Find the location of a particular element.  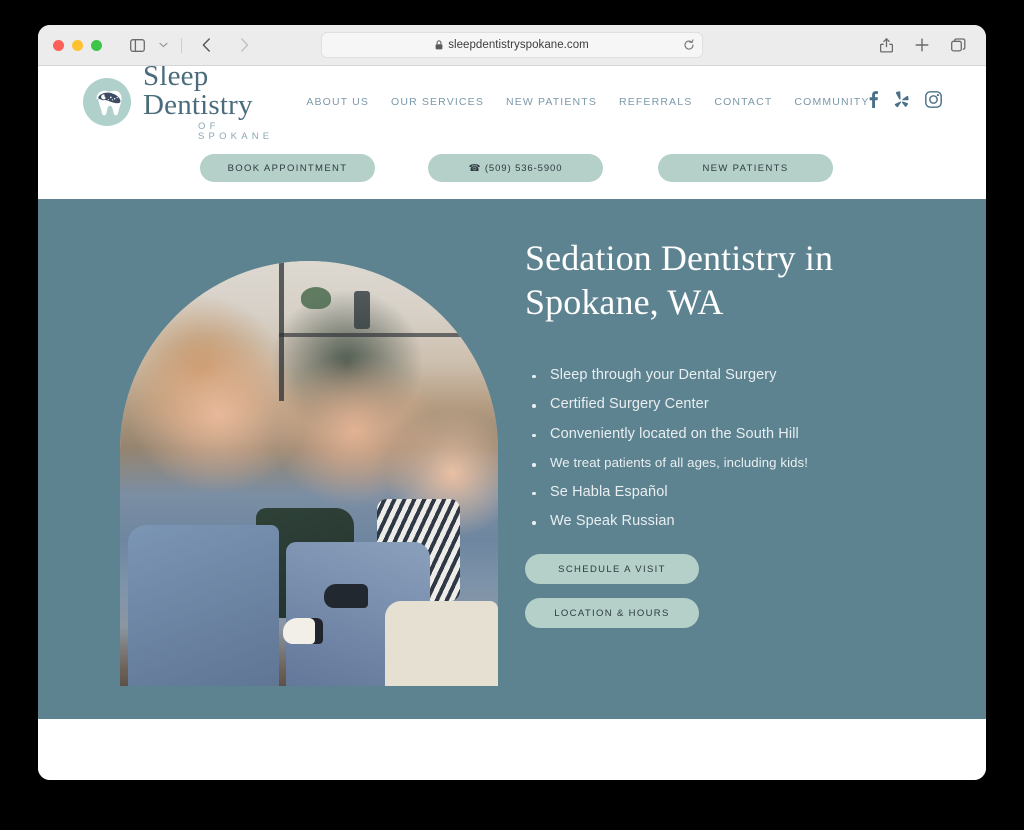

yelp-icon is located at coordinates (902, 101).